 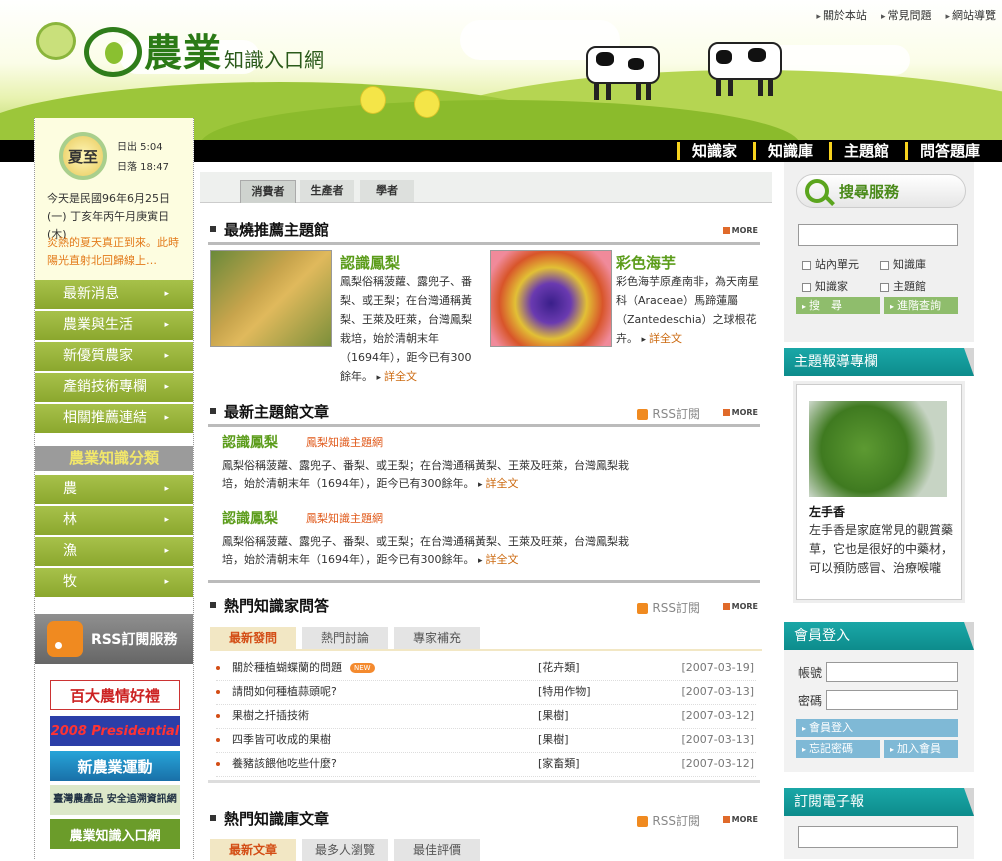 I want to click on newsletter-email-input, so click(x=878, y=837).